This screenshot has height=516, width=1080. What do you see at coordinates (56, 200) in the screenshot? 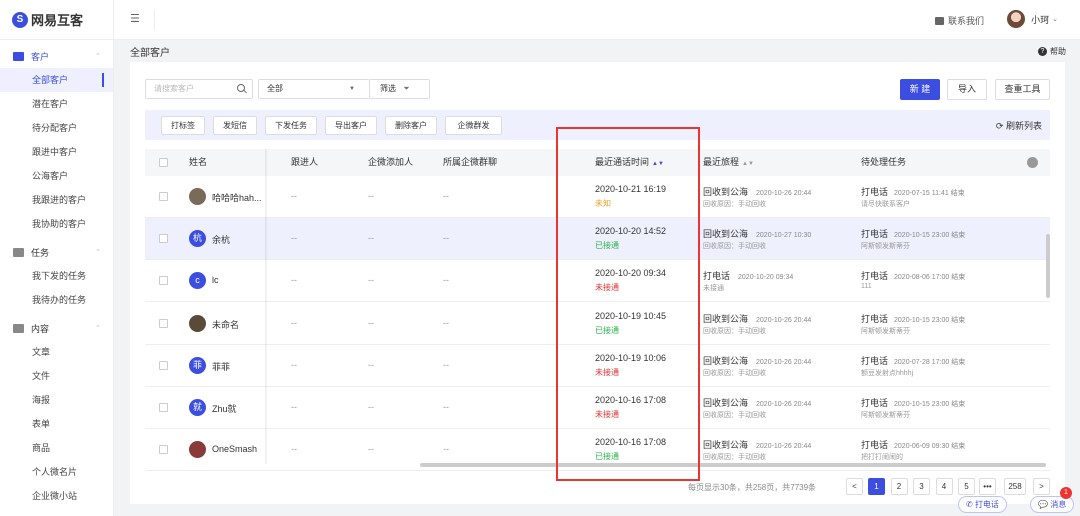
I see `sidebar-item: 我跟进的客户` at bounding box center [56, 200].